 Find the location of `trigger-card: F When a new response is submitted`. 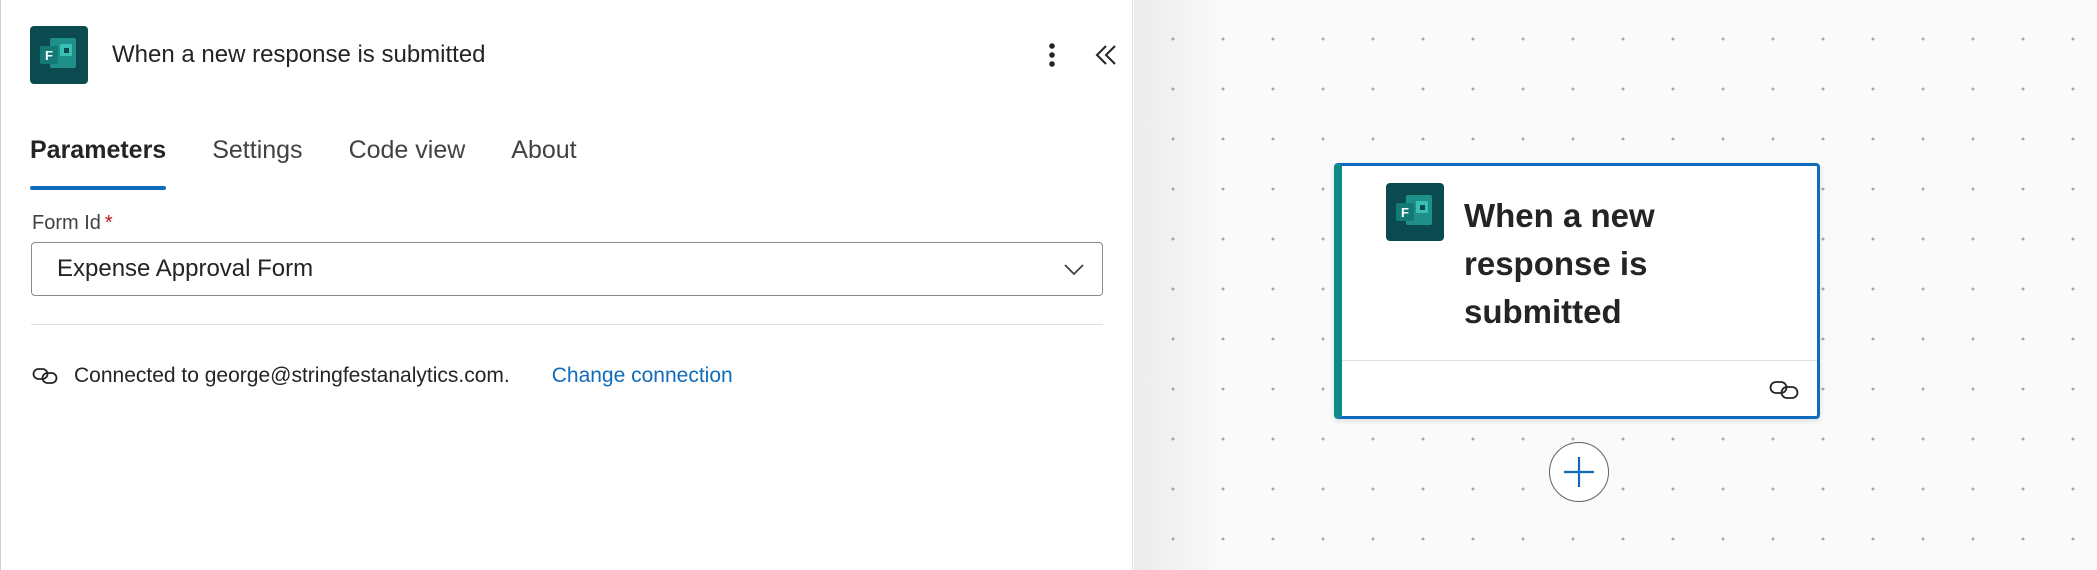

trigger-card: F When a new response is submitted is located at coordinates (1577, 291).